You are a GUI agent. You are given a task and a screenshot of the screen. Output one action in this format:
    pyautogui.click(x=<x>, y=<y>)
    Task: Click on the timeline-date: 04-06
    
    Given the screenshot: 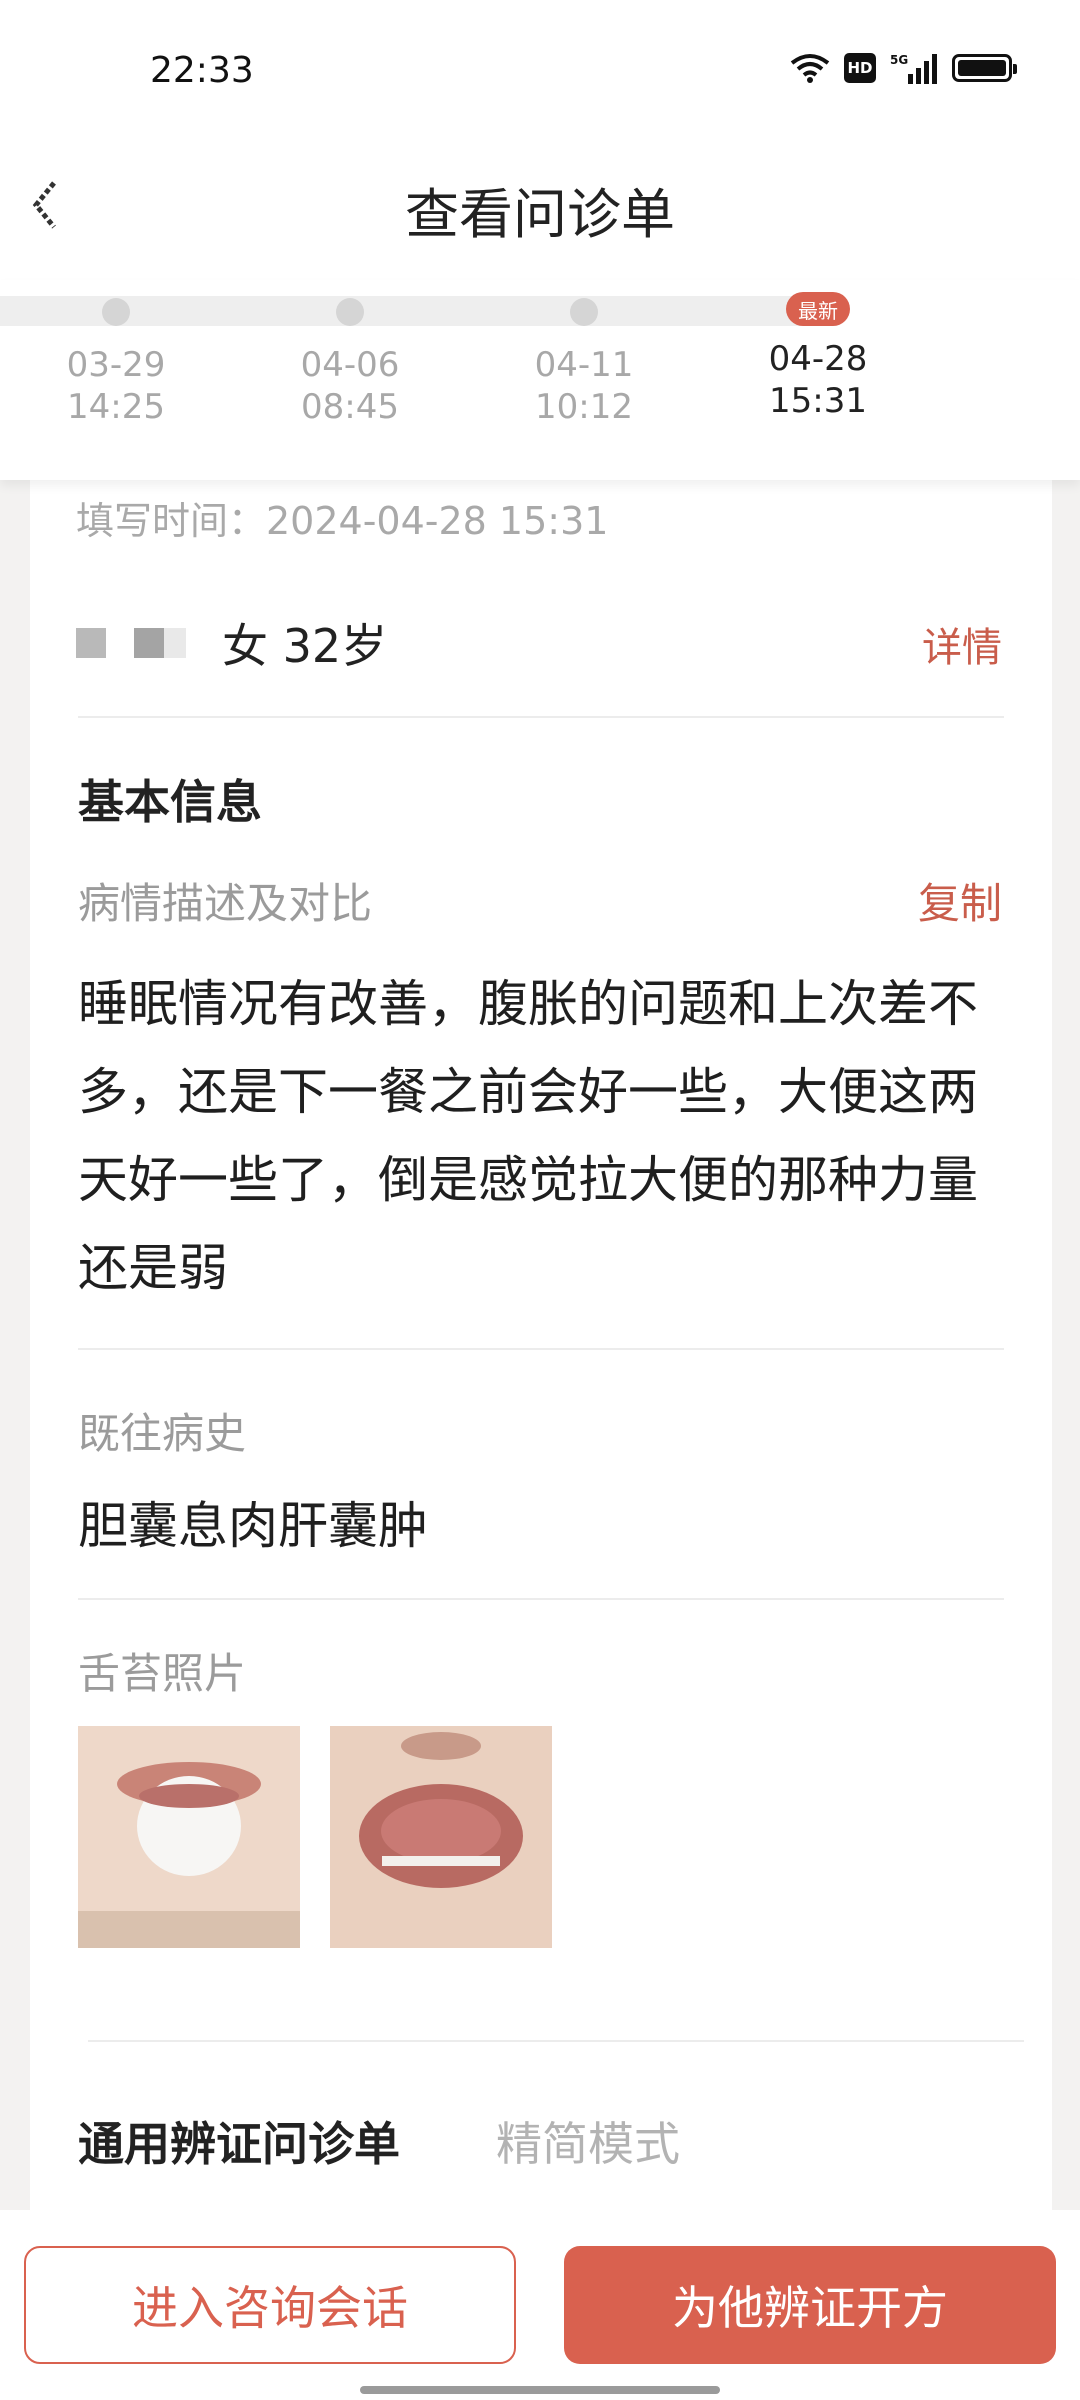 What is the action you would take?
    pyautogui.click(x=350, y=365)
    